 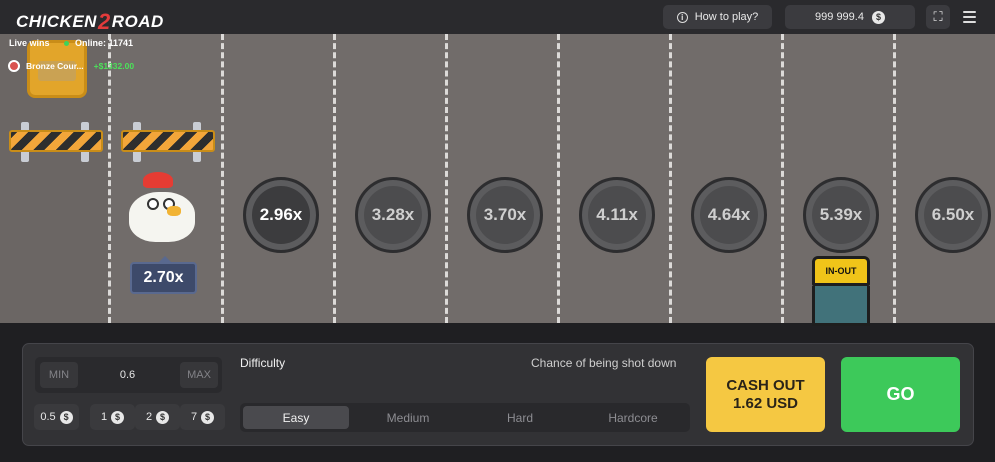 I want to click on bet-chip-button: 1 $, so click(x=112, y=417).